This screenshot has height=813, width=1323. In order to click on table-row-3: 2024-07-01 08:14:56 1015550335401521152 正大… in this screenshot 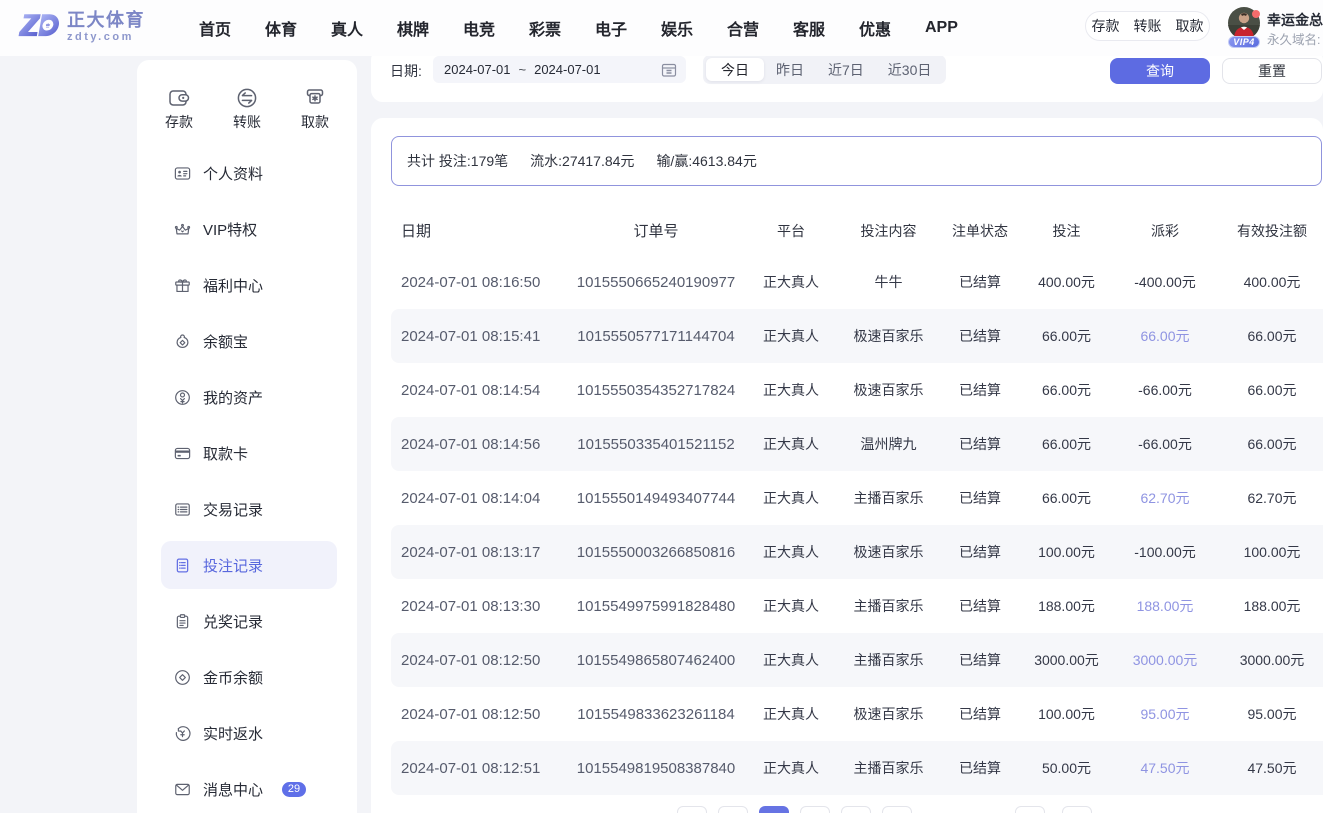, I will do `click(857, 444)`.